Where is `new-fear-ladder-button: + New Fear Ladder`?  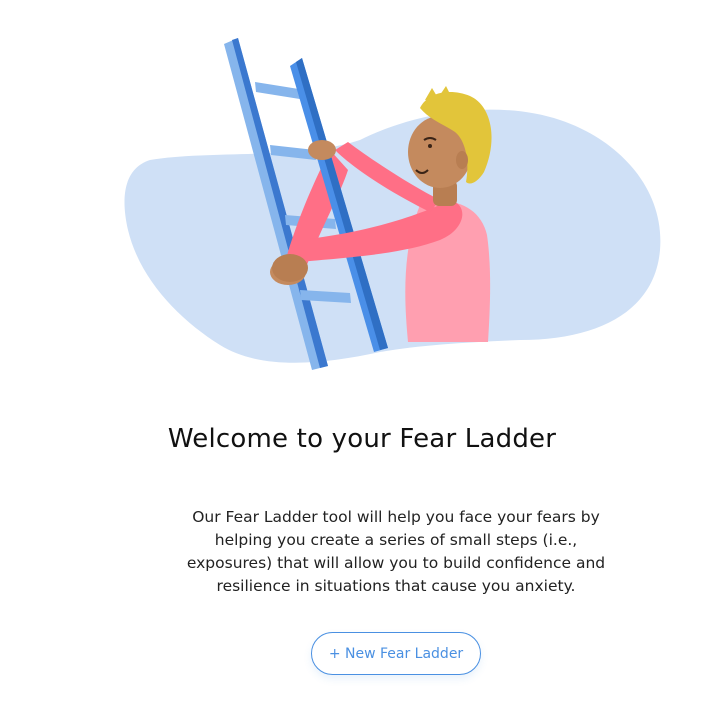
new-fear-ladder-button: + New Fear Ladder is located at coordinates (396, 653).